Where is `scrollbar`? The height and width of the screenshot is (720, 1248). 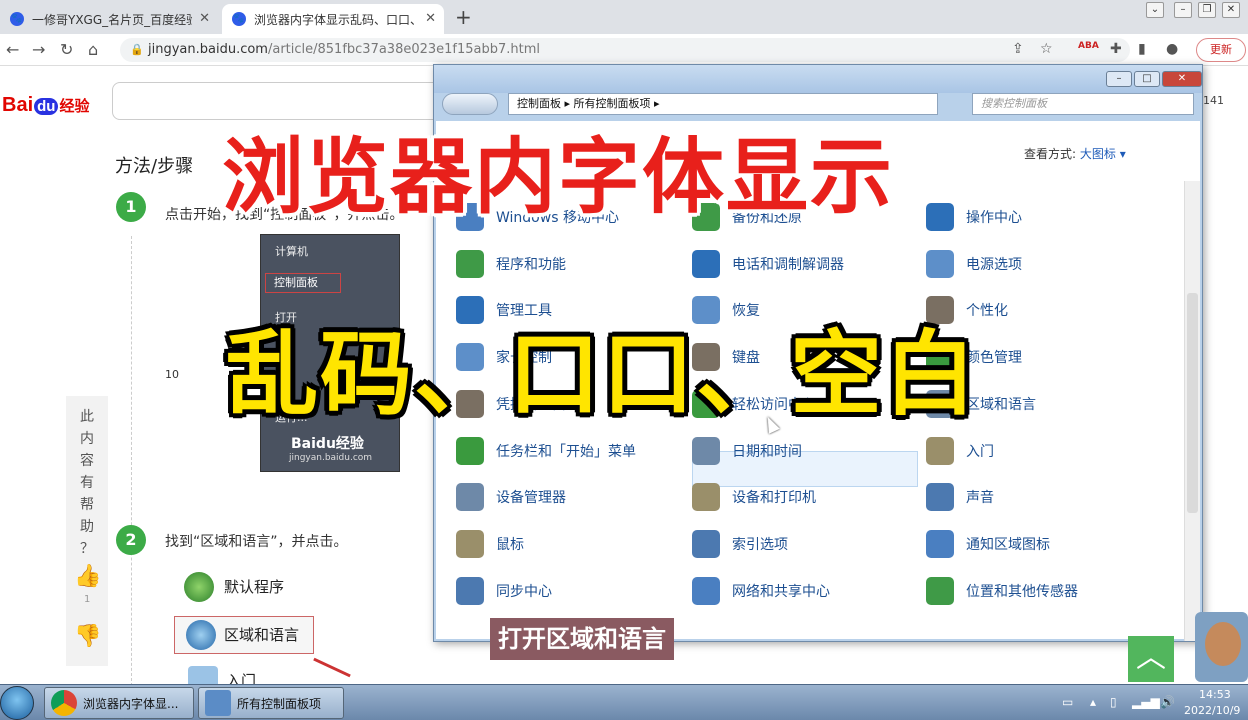
scrollbar is located at coordinates (1192, 411).